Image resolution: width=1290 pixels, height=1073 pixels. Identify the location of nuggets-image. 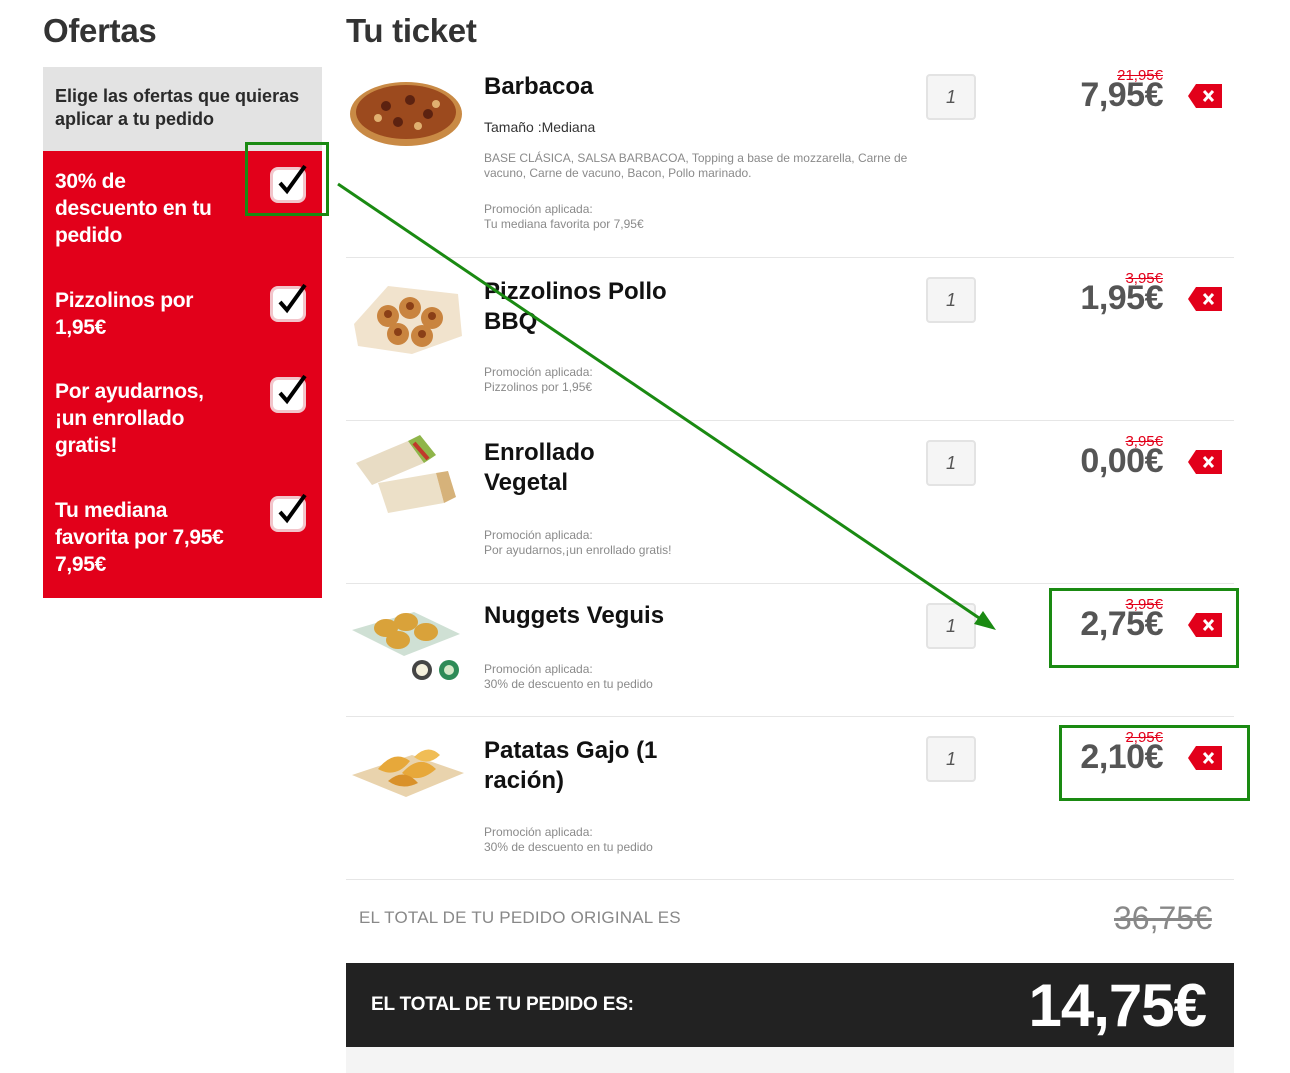
(406, 646).